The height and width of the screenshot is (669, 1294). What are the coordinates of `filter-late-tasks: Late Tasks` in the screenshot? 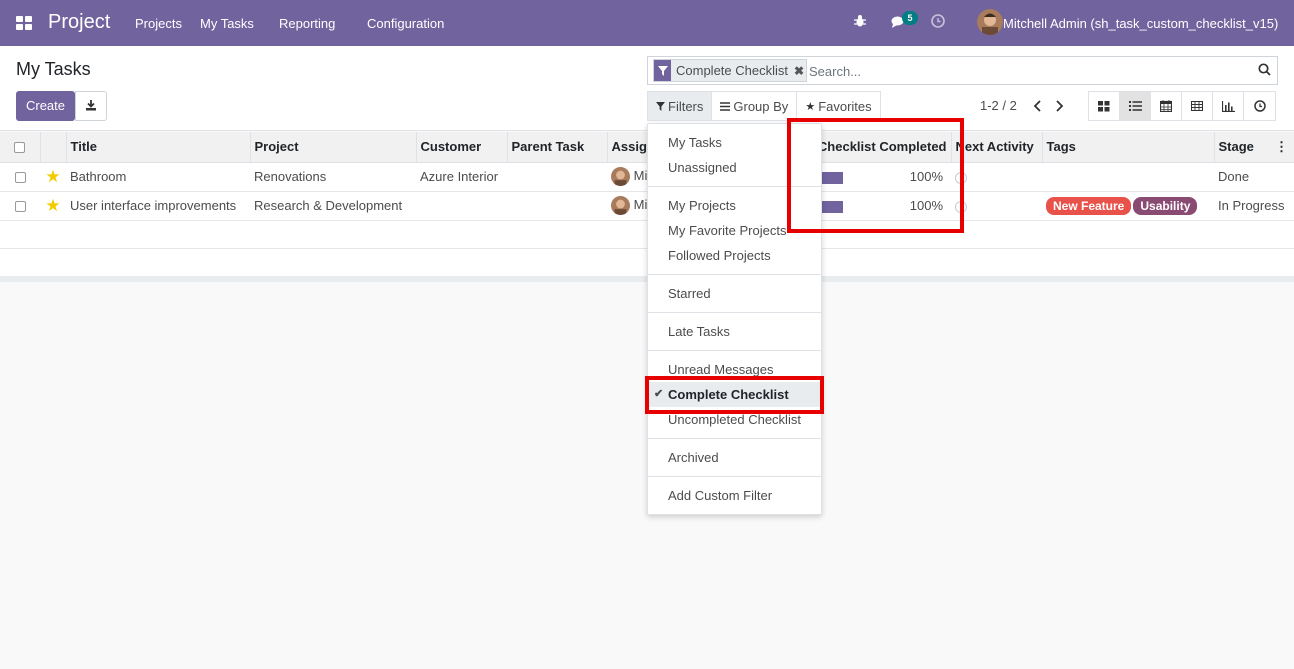 It's located at (734, 331).